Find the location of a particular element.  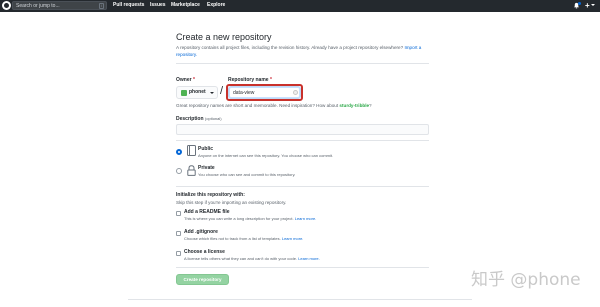

owner-value: phonet is located at coordinates (197, 92).